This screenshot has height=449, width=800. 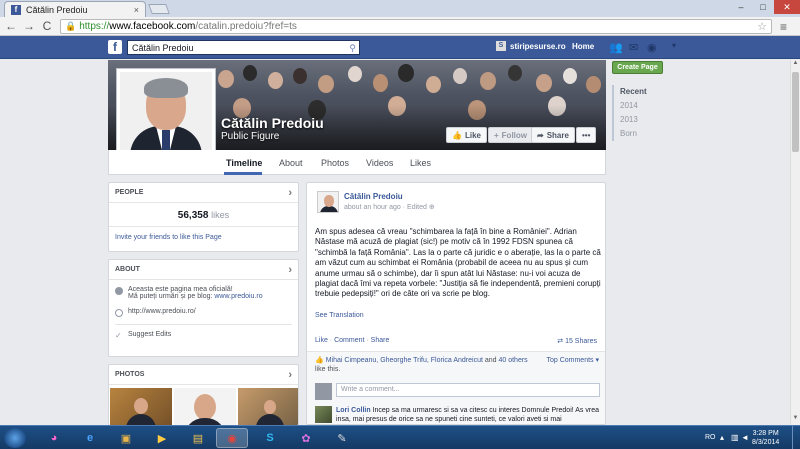 What do you see at coordinates (203, 270) in the screenshot?
I see `about-card-header: ABOUT ›` at bounding box center [203, 270].